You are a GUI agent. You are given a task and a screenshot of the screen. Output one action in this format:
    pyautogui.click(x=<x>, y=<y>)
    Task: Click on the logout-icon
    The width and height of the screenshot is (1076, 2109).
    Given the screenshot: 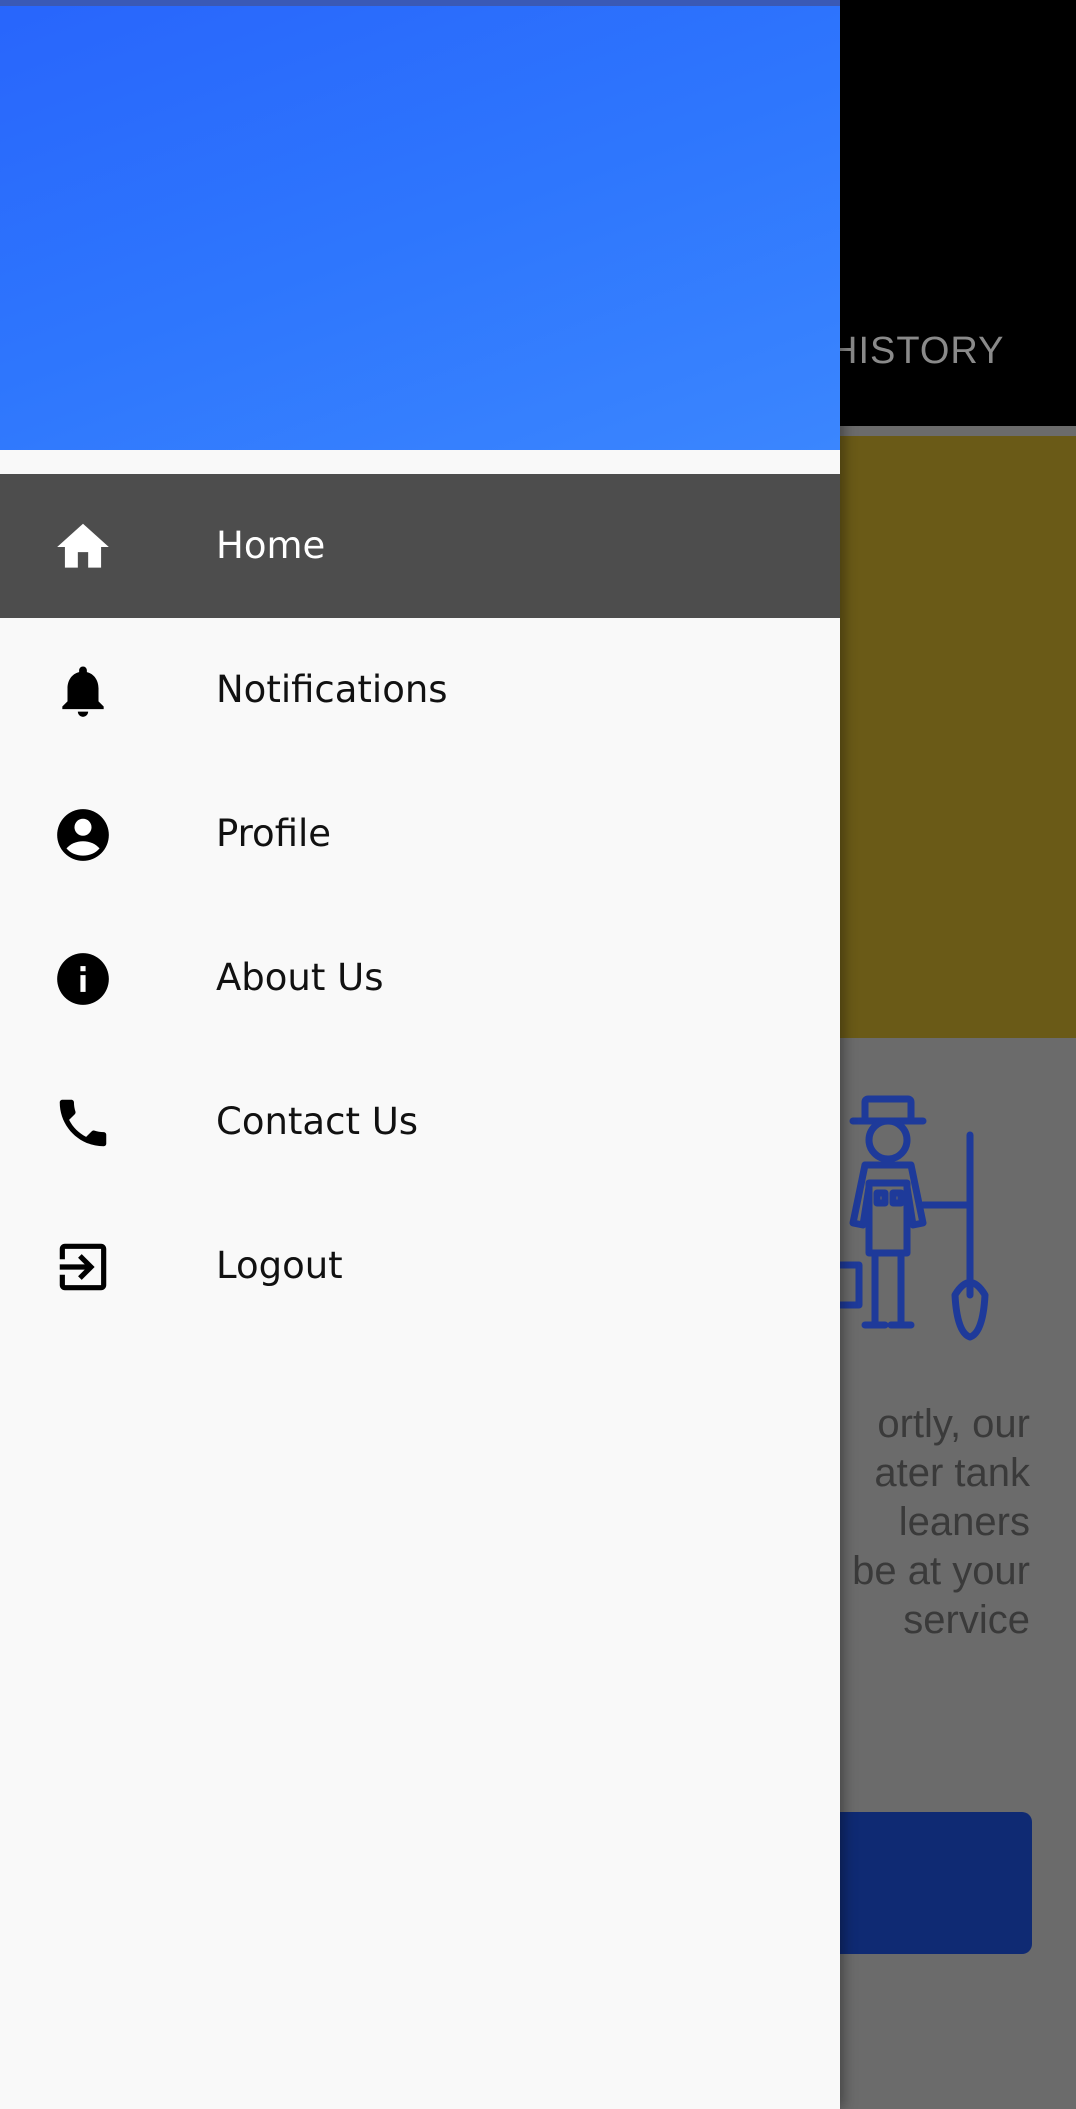 What is the action you would take?
    pyautogui.click(x=83, y=1267)
    